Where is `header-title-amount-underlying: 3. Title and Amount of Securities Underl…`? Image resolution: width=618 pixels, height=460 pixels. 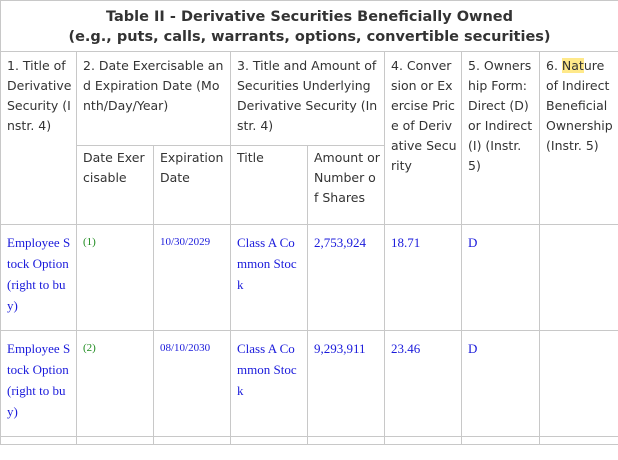 header-title-amount-underlying: 3. Title and Amount of Securities Underl… is located at coordinates (307, 98).